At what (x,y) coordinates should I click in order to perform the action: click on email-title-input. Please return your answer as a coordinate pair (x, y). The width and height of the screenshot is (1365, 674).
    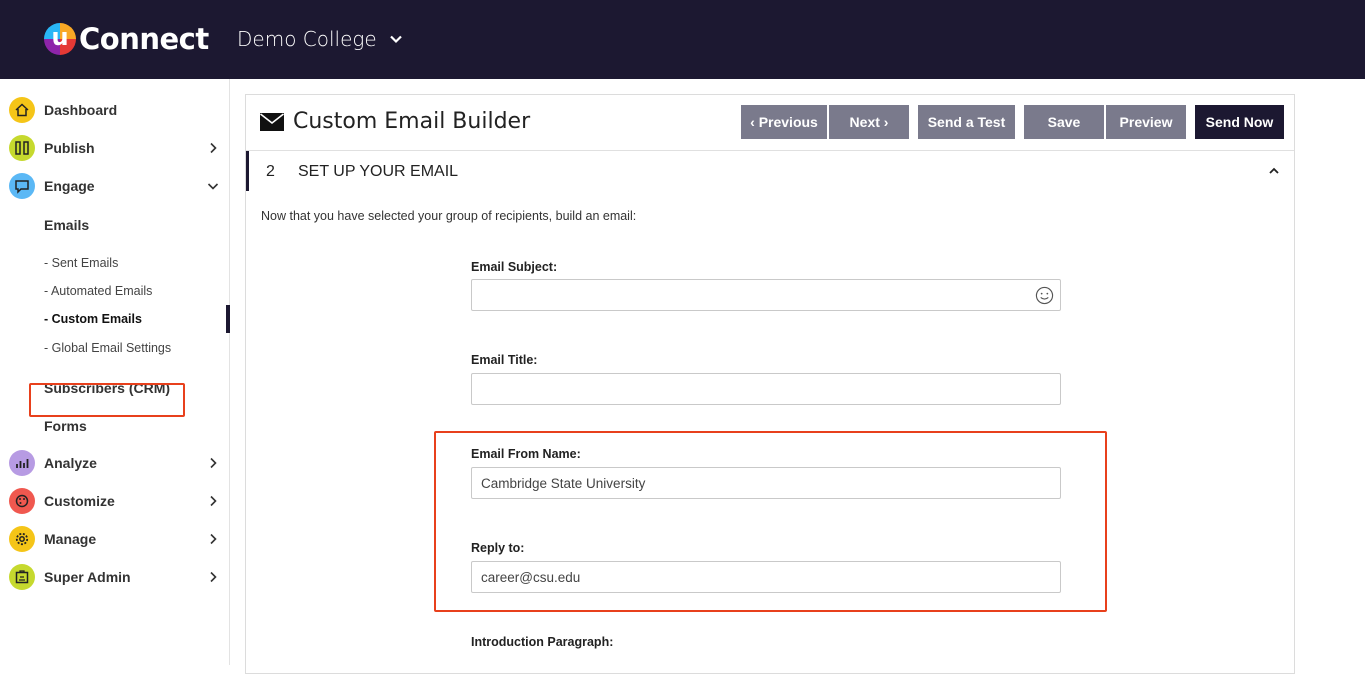
    Looking at the image, I should click on (766, 389).